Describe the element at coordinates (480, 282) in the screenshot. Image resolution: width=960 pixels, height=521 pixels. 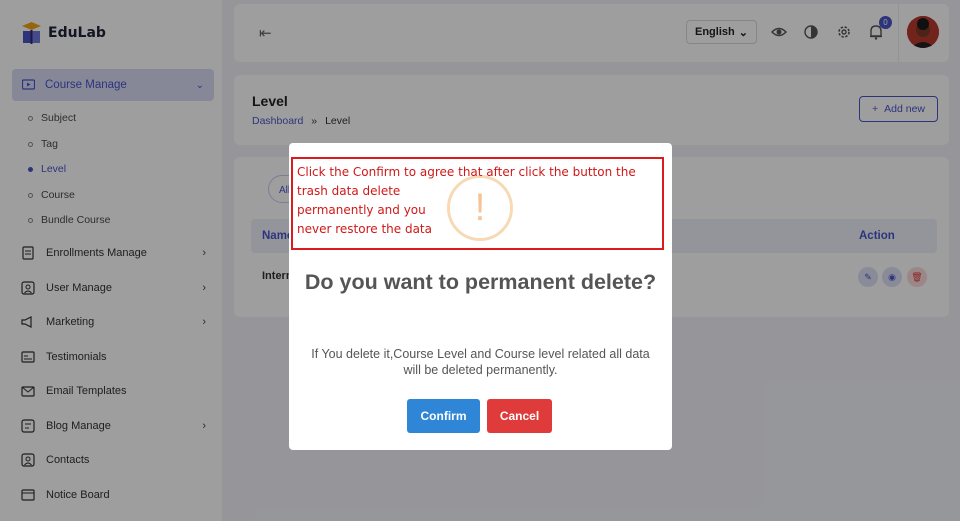
I see `modal-title: Do you want to permanent delete?` at that location.